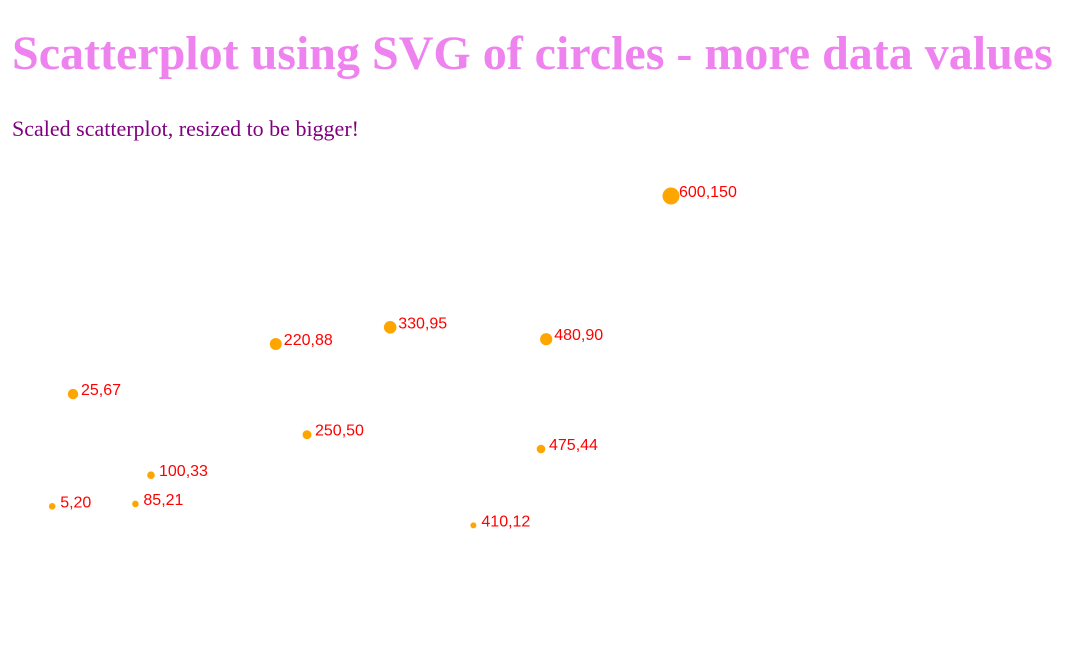 The width and height of the screenshot is (1086, 653). Describe the element at coordinates (708, 192) in the screenshot. I see `data-point-label: 600,150` at that location.